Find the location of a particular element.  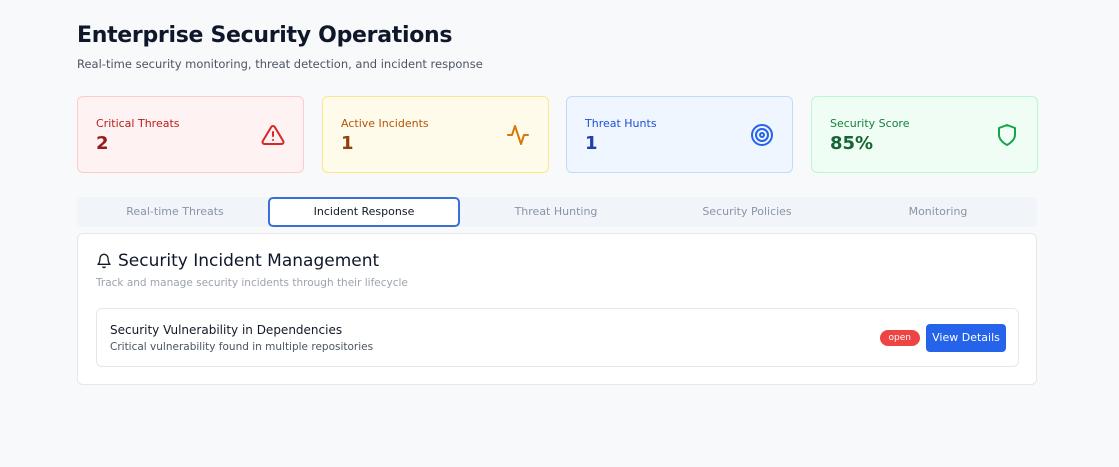

tab-threat-hunting: Threat Hunting is located at coordinates (556, 212).